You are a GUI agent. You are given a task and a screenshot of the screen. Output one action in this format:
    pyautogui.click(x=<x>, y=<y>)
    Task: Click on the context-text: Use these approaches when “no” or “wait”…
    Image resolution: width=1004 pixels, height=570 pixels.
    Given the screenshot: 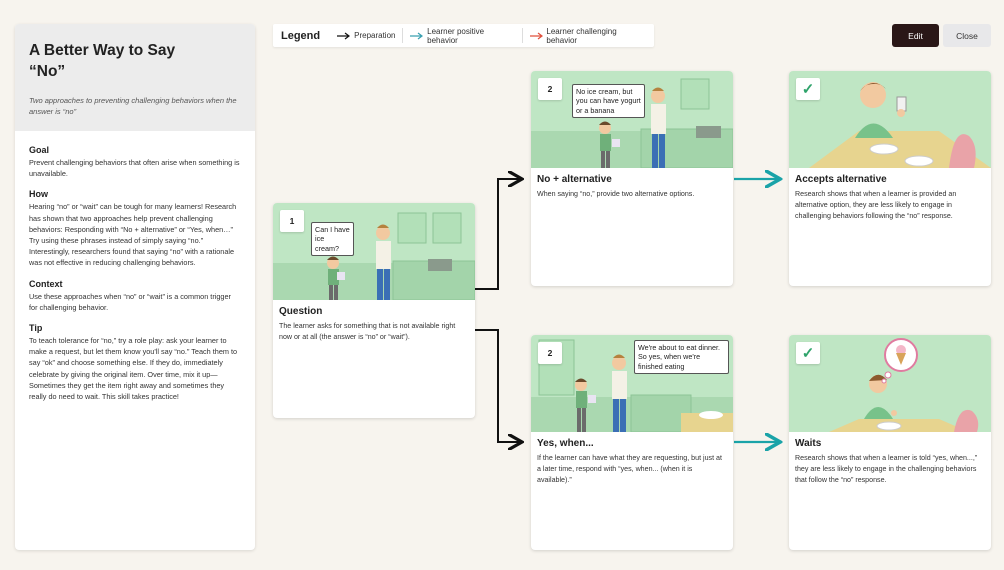 What is the action you would take?
    pyautogui.click(x=130, y=301)
    